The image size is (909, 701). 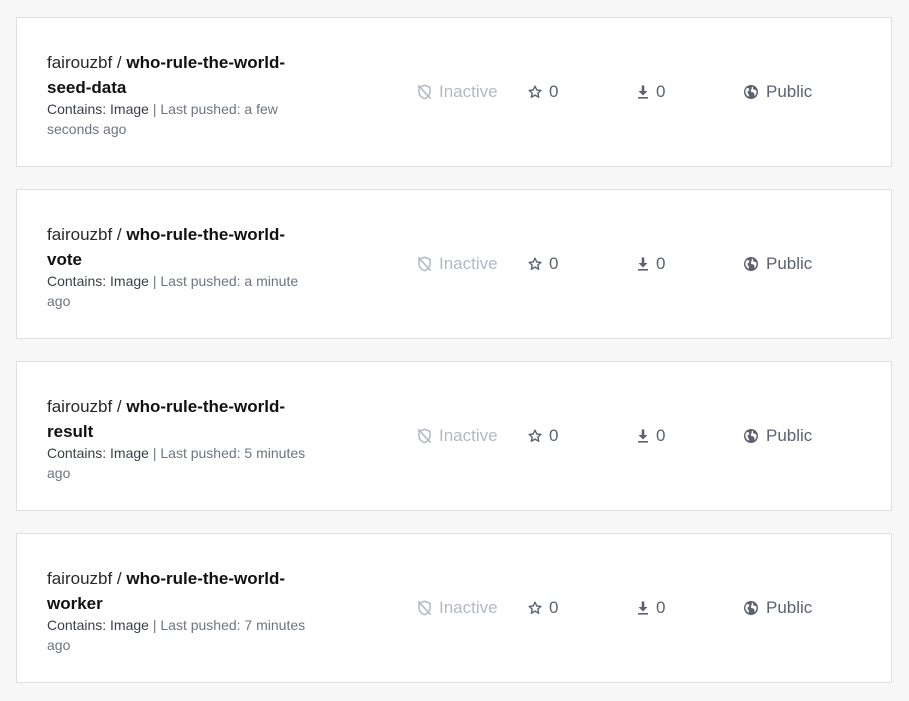 I want to click on repository-title: fairouzbf / who-rule-the-world-worker, so click(x=177, y=591).